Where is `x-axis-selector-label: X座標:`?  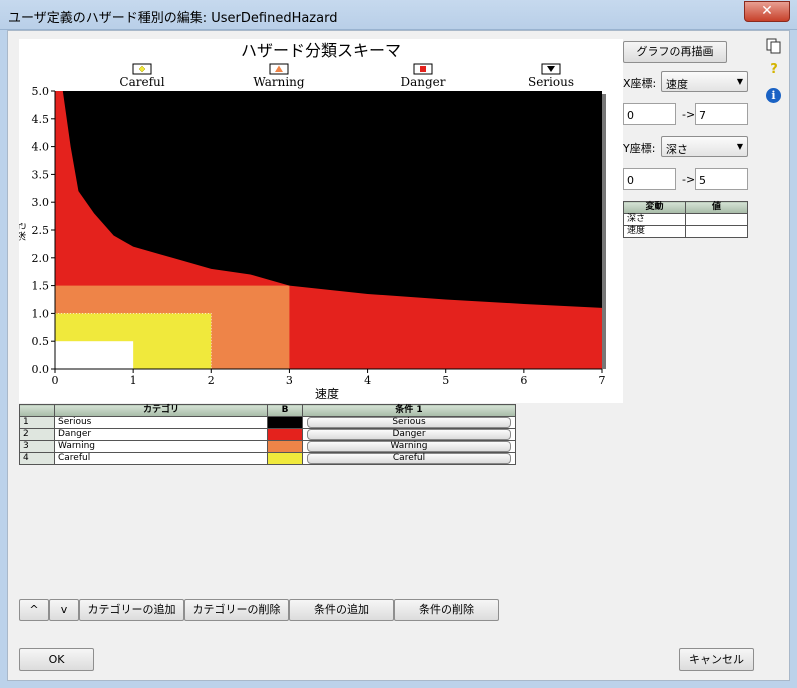
x-axis-selector-label: X座標: is located at coordinates (640, 83).